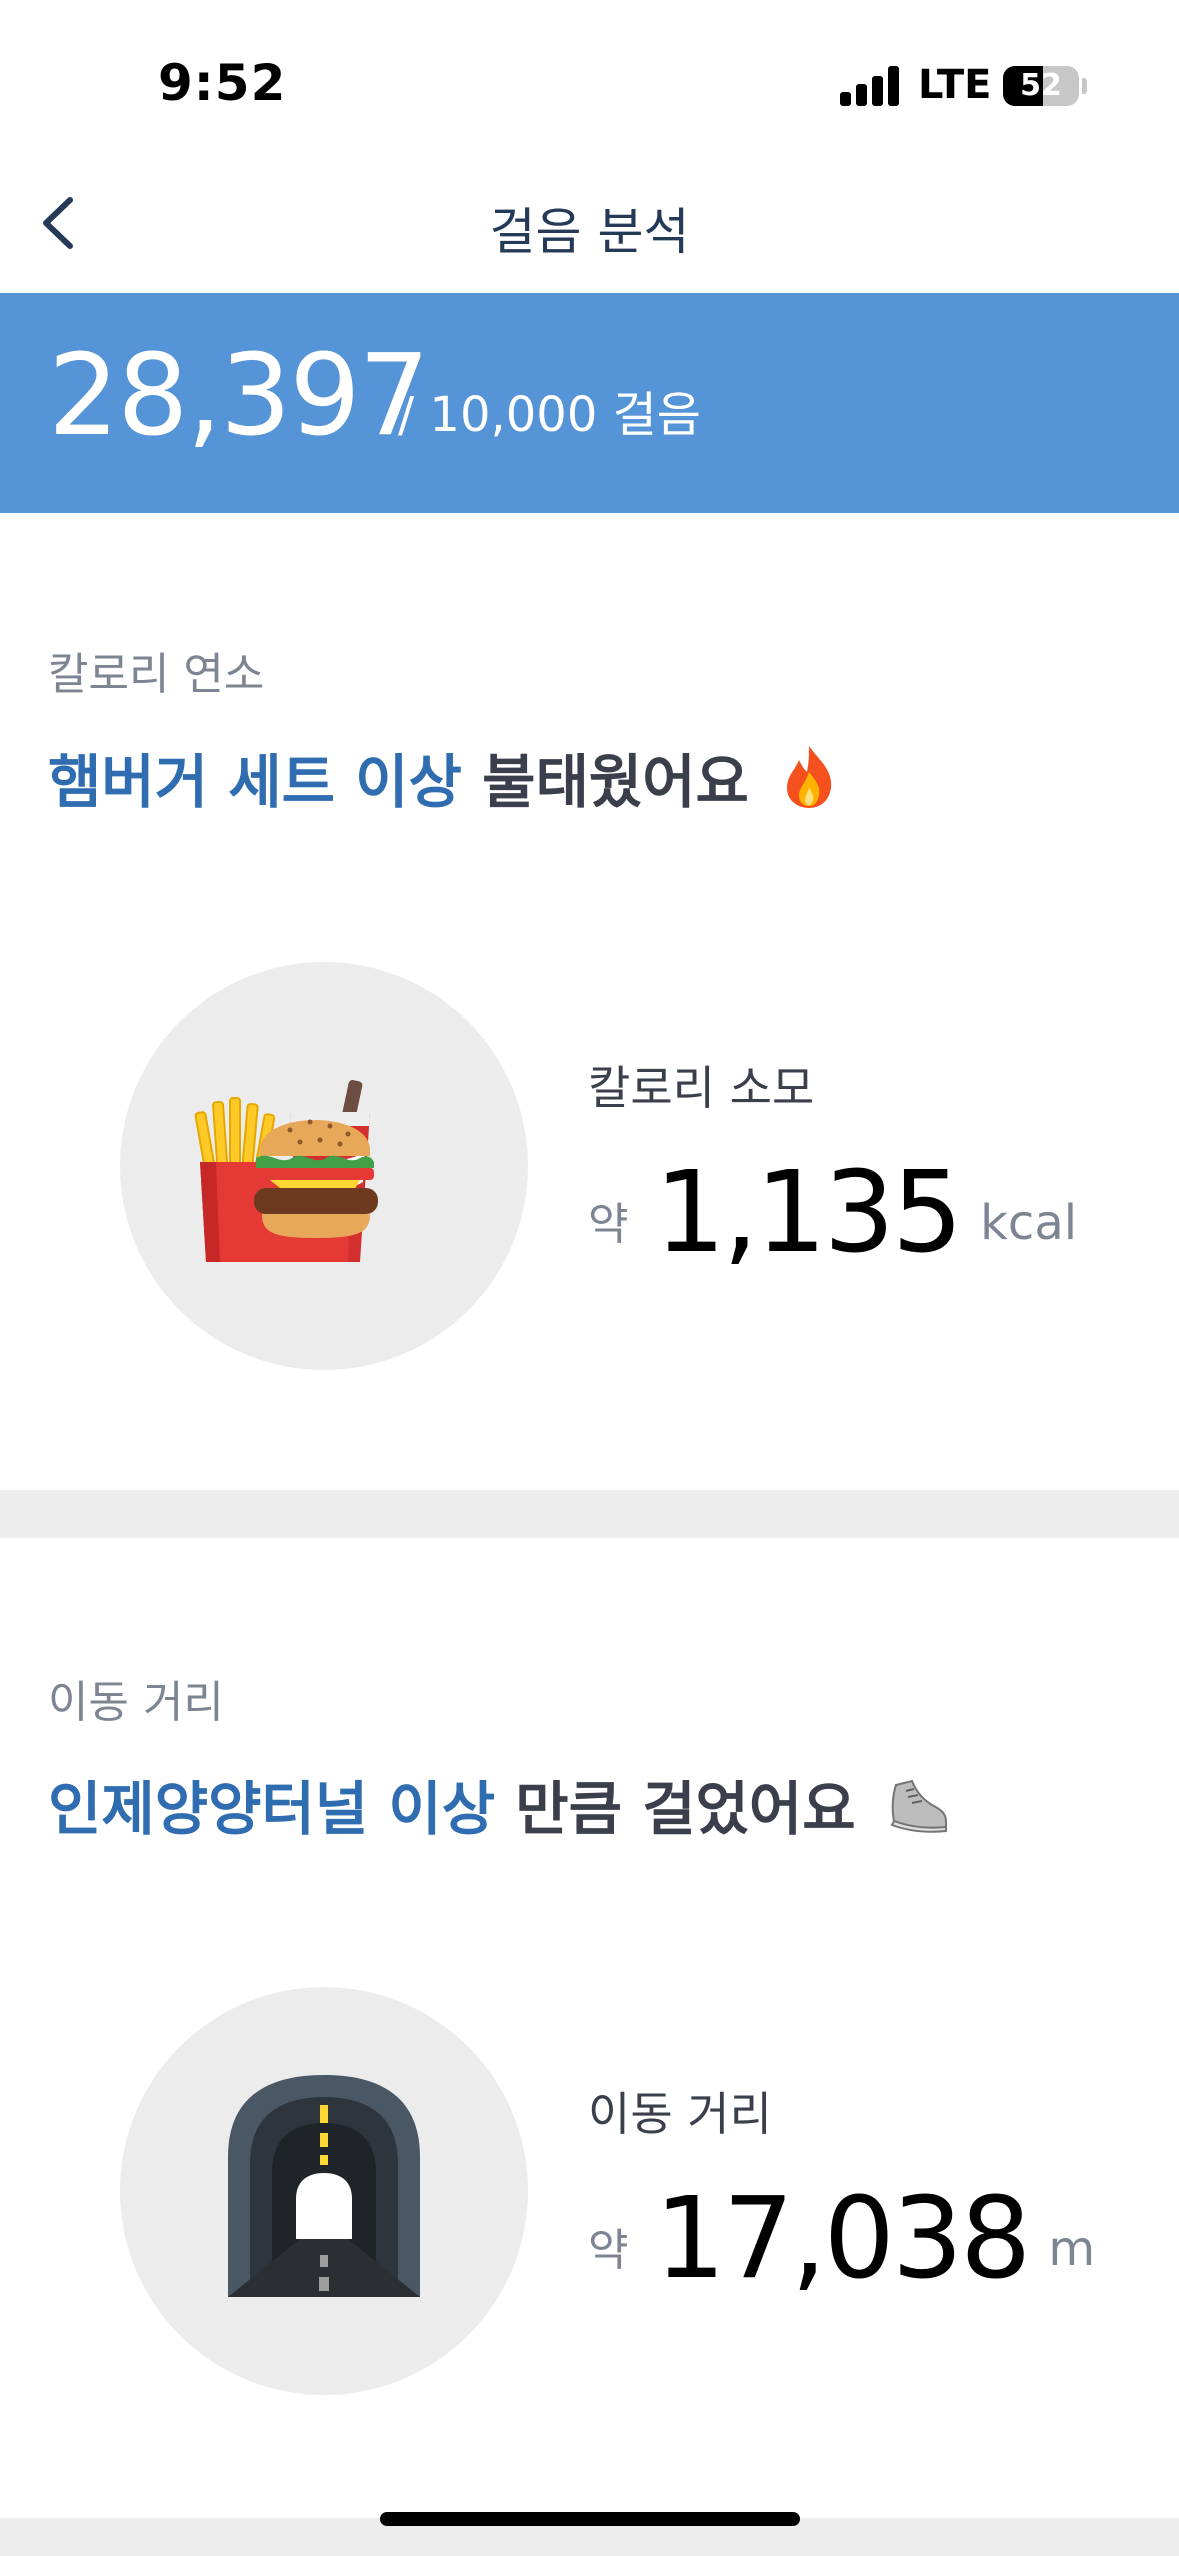 Image resolution: width=1179 pixels, height=2556 pixels. Describe the element at coordinates (272, 1809) in the screenshot. I see `distance-headline-highlight: 인제양양터널 이상` at that location.